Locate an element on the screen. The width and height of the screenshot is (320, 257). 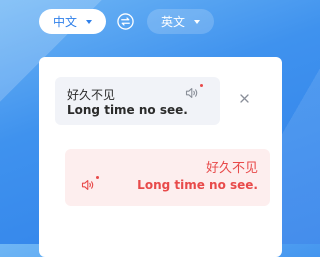
target-language-selector: 英文 is located at coordinates (180, 21).